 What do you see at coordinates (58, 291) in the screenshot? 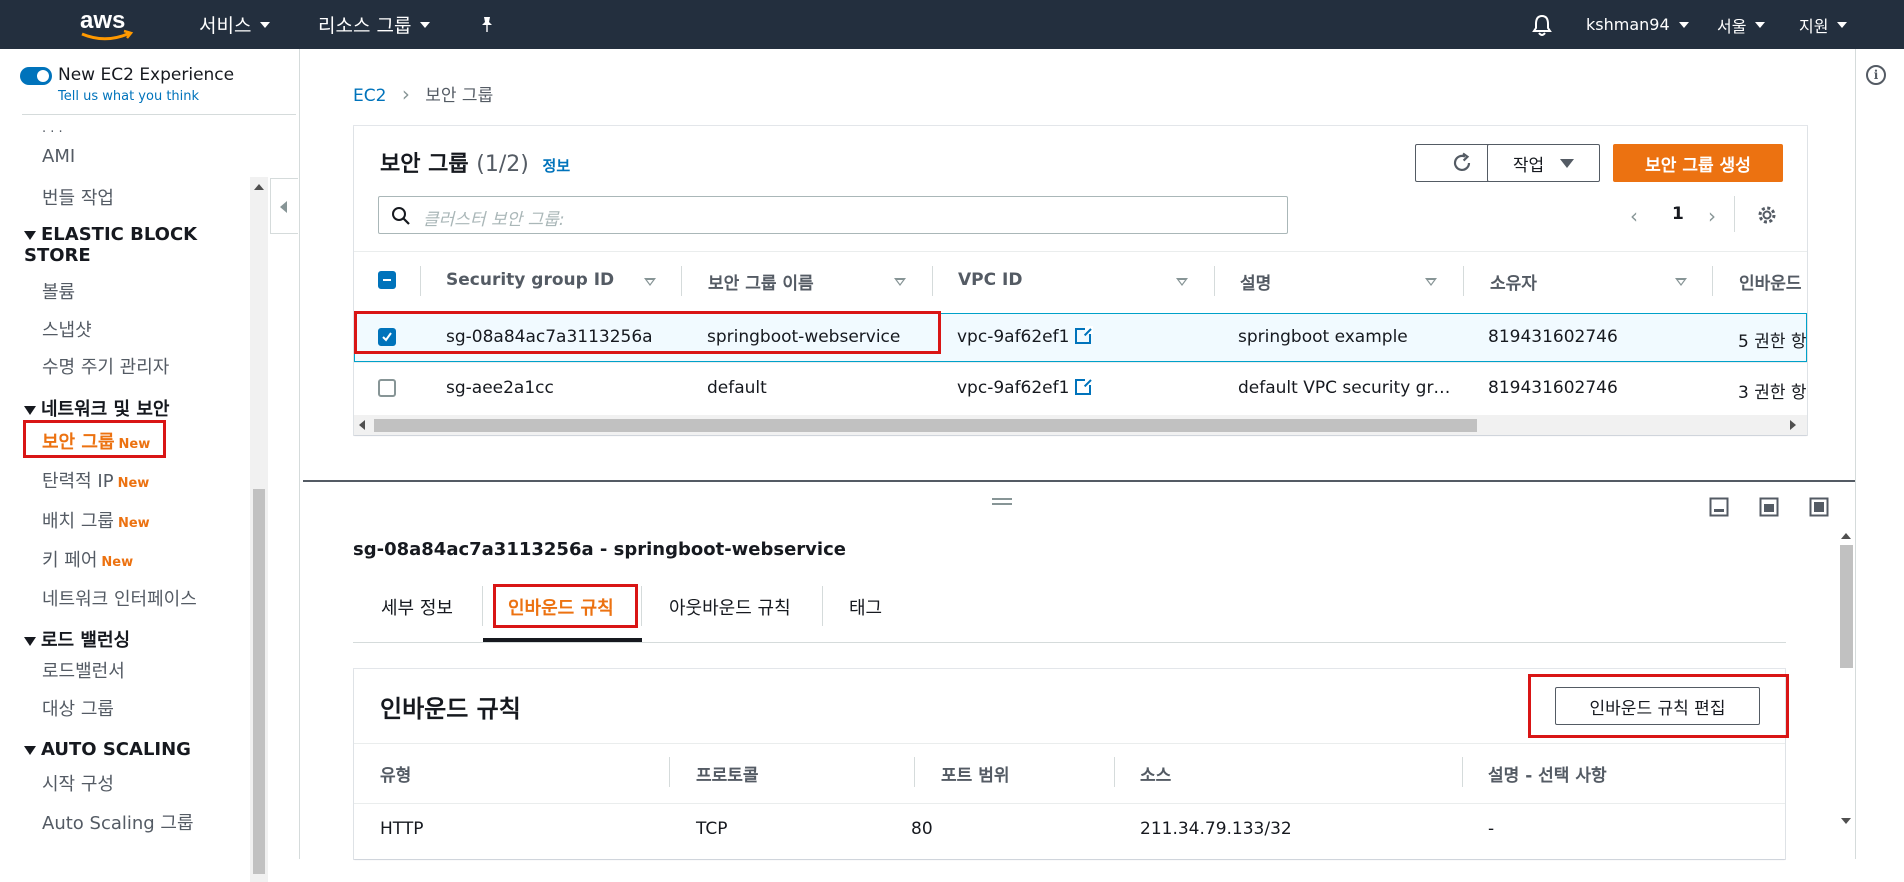
I see `sidebar-item-volumes: 볼륨` at bounding box center [58, 291].